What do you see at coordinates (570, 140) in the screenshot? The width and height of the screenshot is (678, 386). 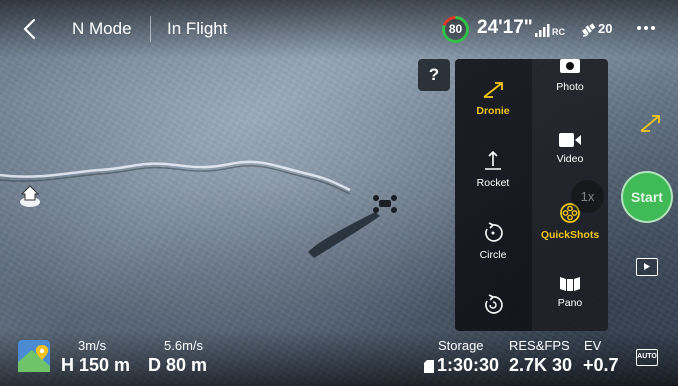 I see `video-icon` at bounding box center [570, 140].